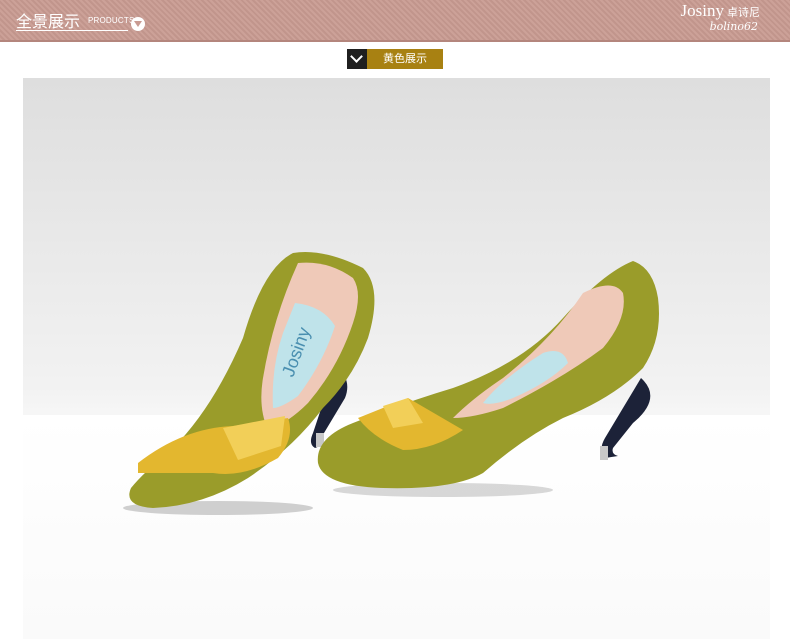 Image resolution: width=790 pixels, height=639 pixels. What do you see at coordinates (405, 59) in the screenshot?
I see `section-label: 黄色展示` at bounding box center [405, 59].